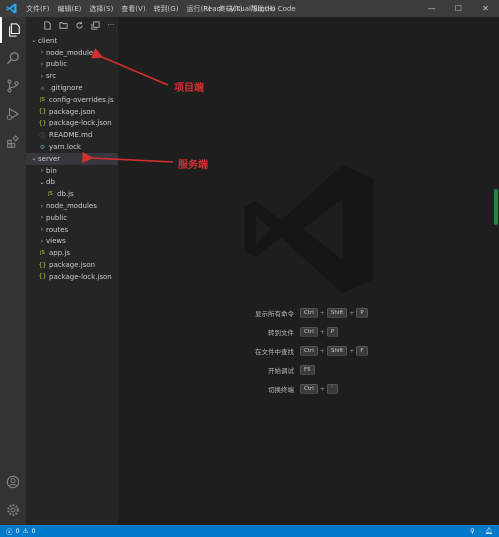 This screenshot has height=537, width=499. What do you see at coordinates (485, 8) in the screenshot?
I see `close-button: ✕` at bounding box center [485, 8].